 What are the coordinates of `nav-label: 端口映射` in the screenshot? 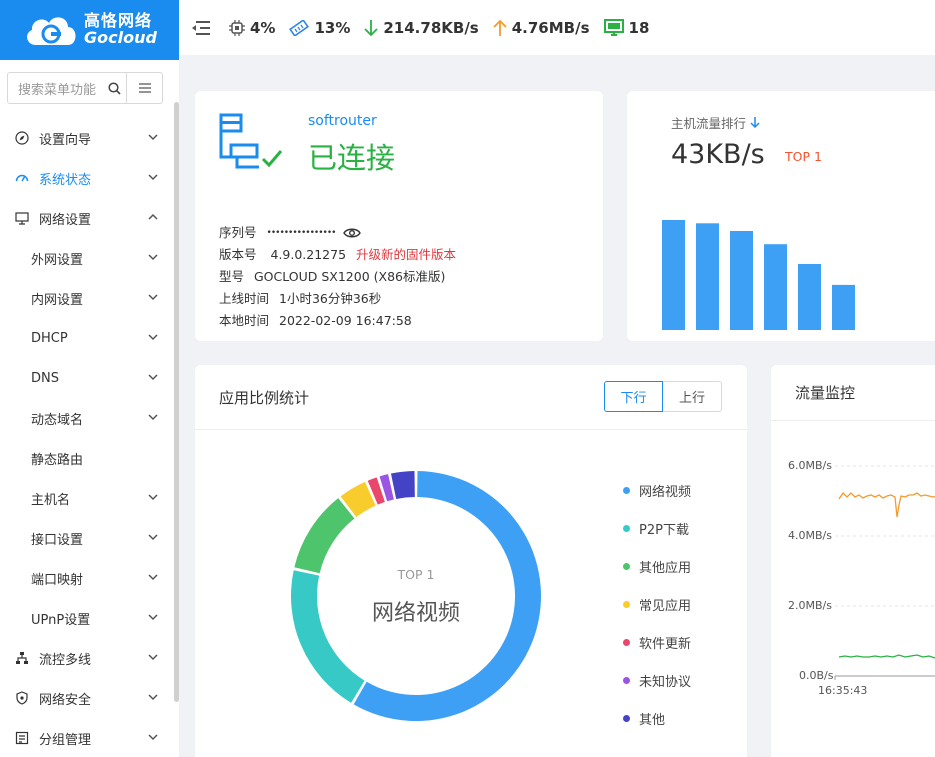 It's located at (57, 580).